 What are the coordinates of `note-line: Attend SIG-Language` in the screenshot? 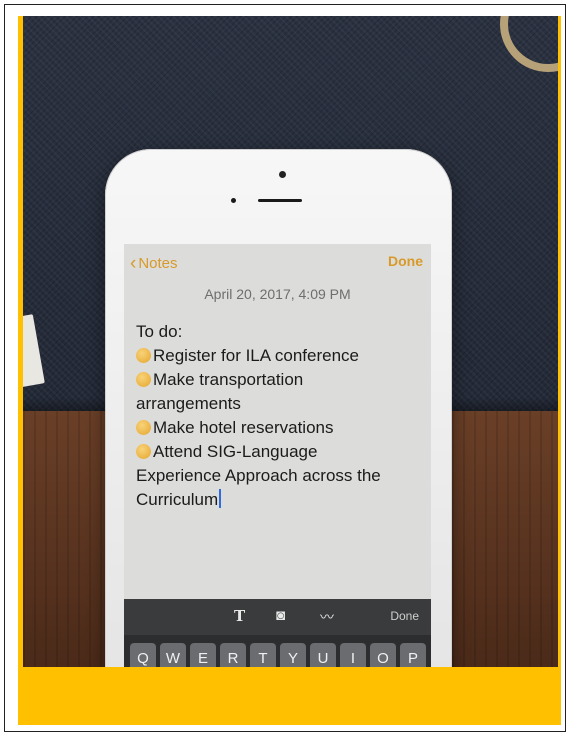 It's located at (283, 452).